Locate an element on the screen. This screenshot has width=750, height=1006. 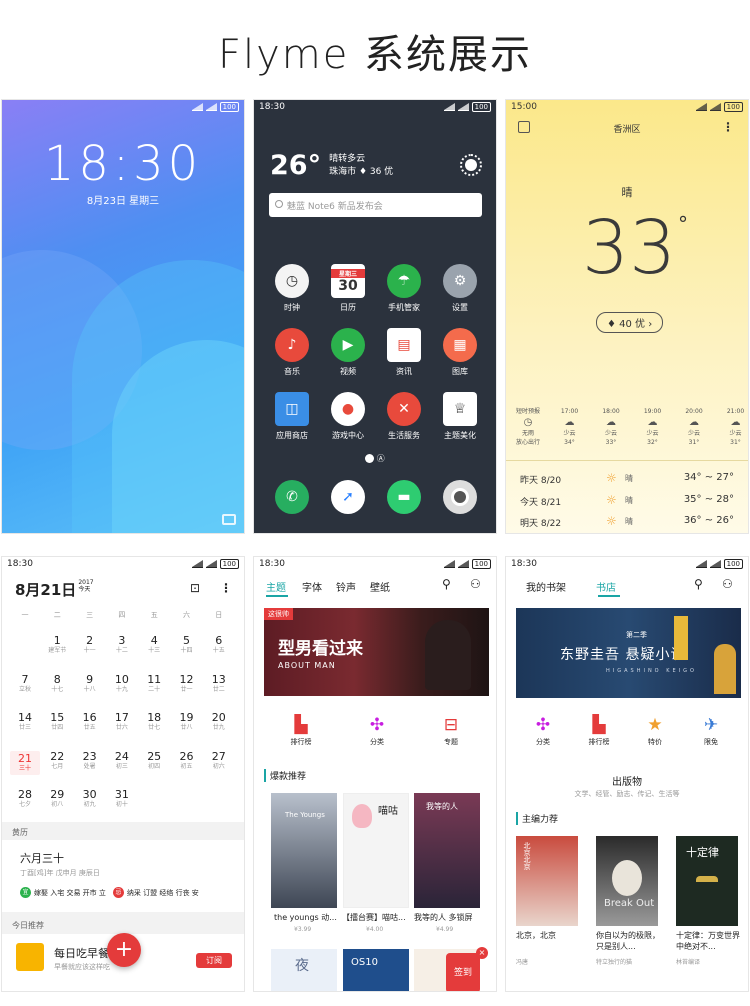
calendar-day: 11 二十 is located at coordinates (154, 683).